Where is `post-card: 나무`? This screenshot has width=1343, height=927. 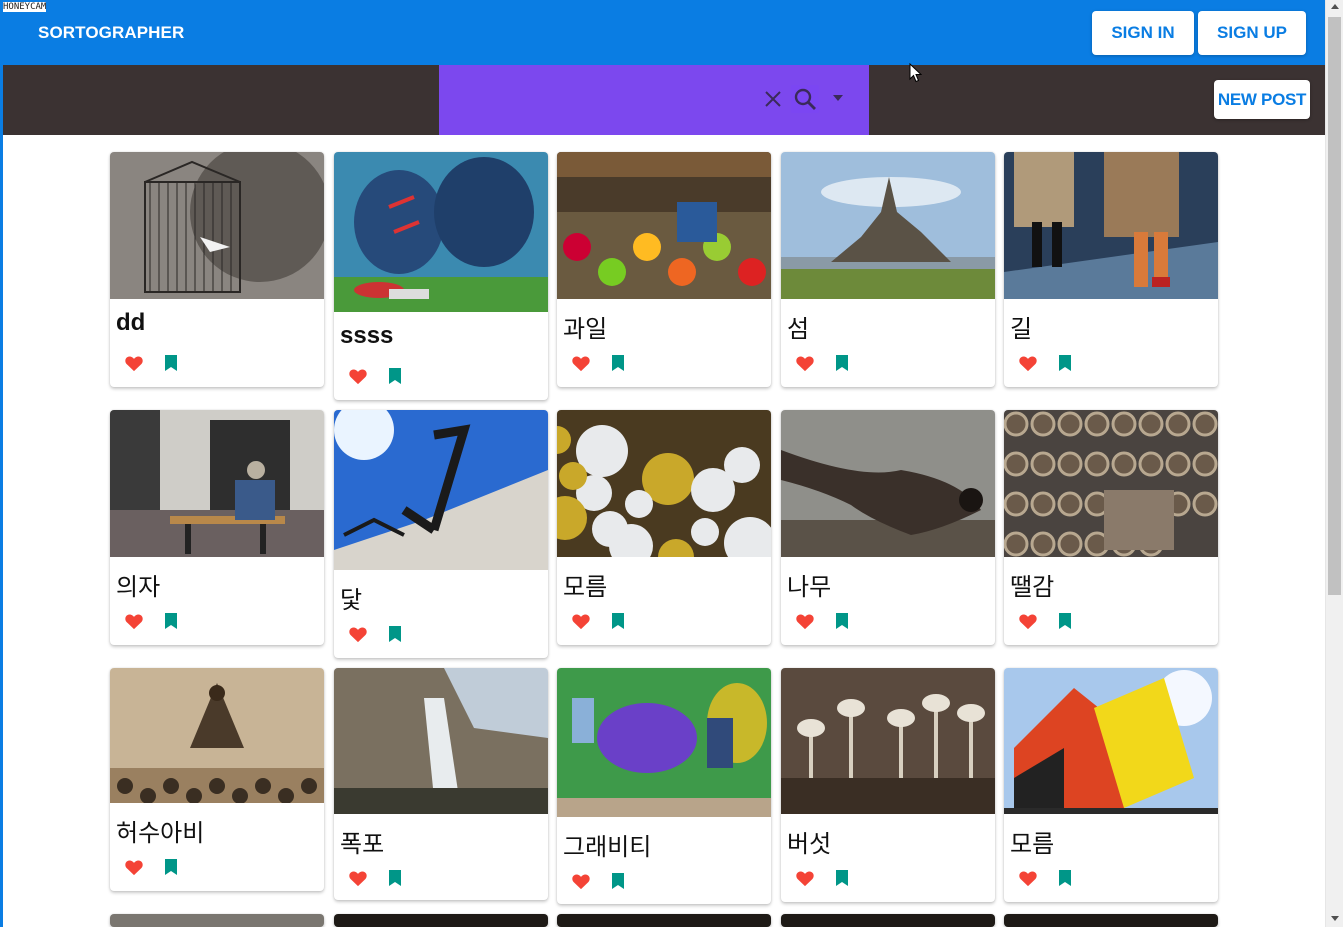
post-card: 나무 is located at coordinates (888, 527).